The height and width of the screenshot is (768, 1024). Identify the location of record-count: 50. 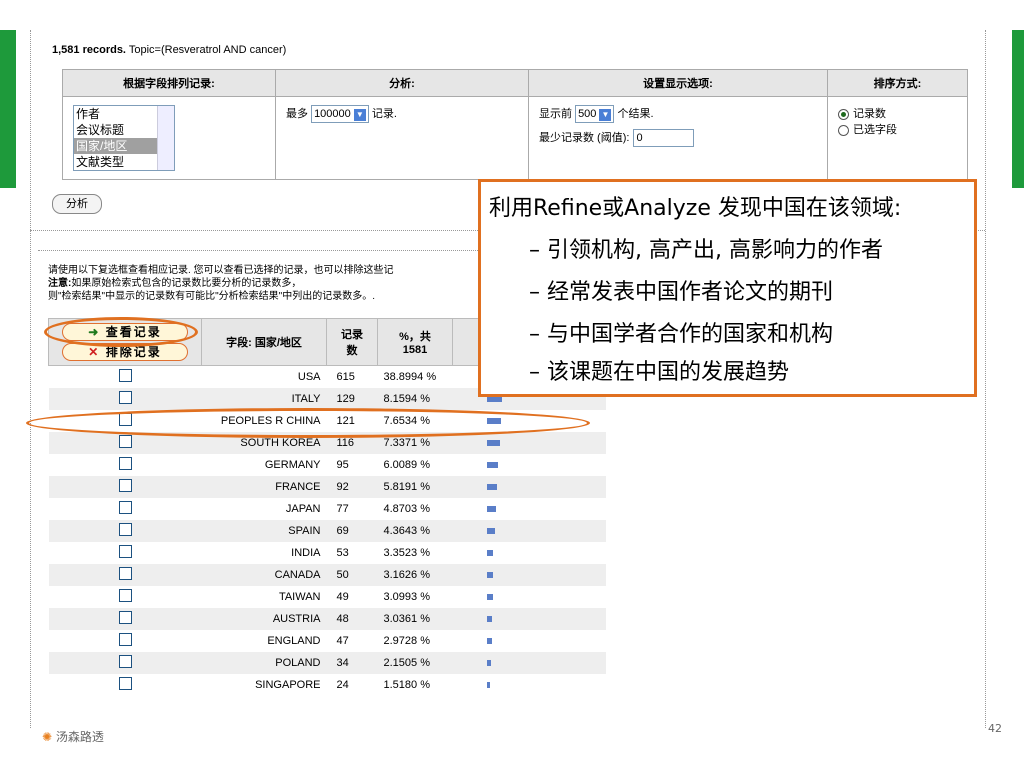
(352, 575).